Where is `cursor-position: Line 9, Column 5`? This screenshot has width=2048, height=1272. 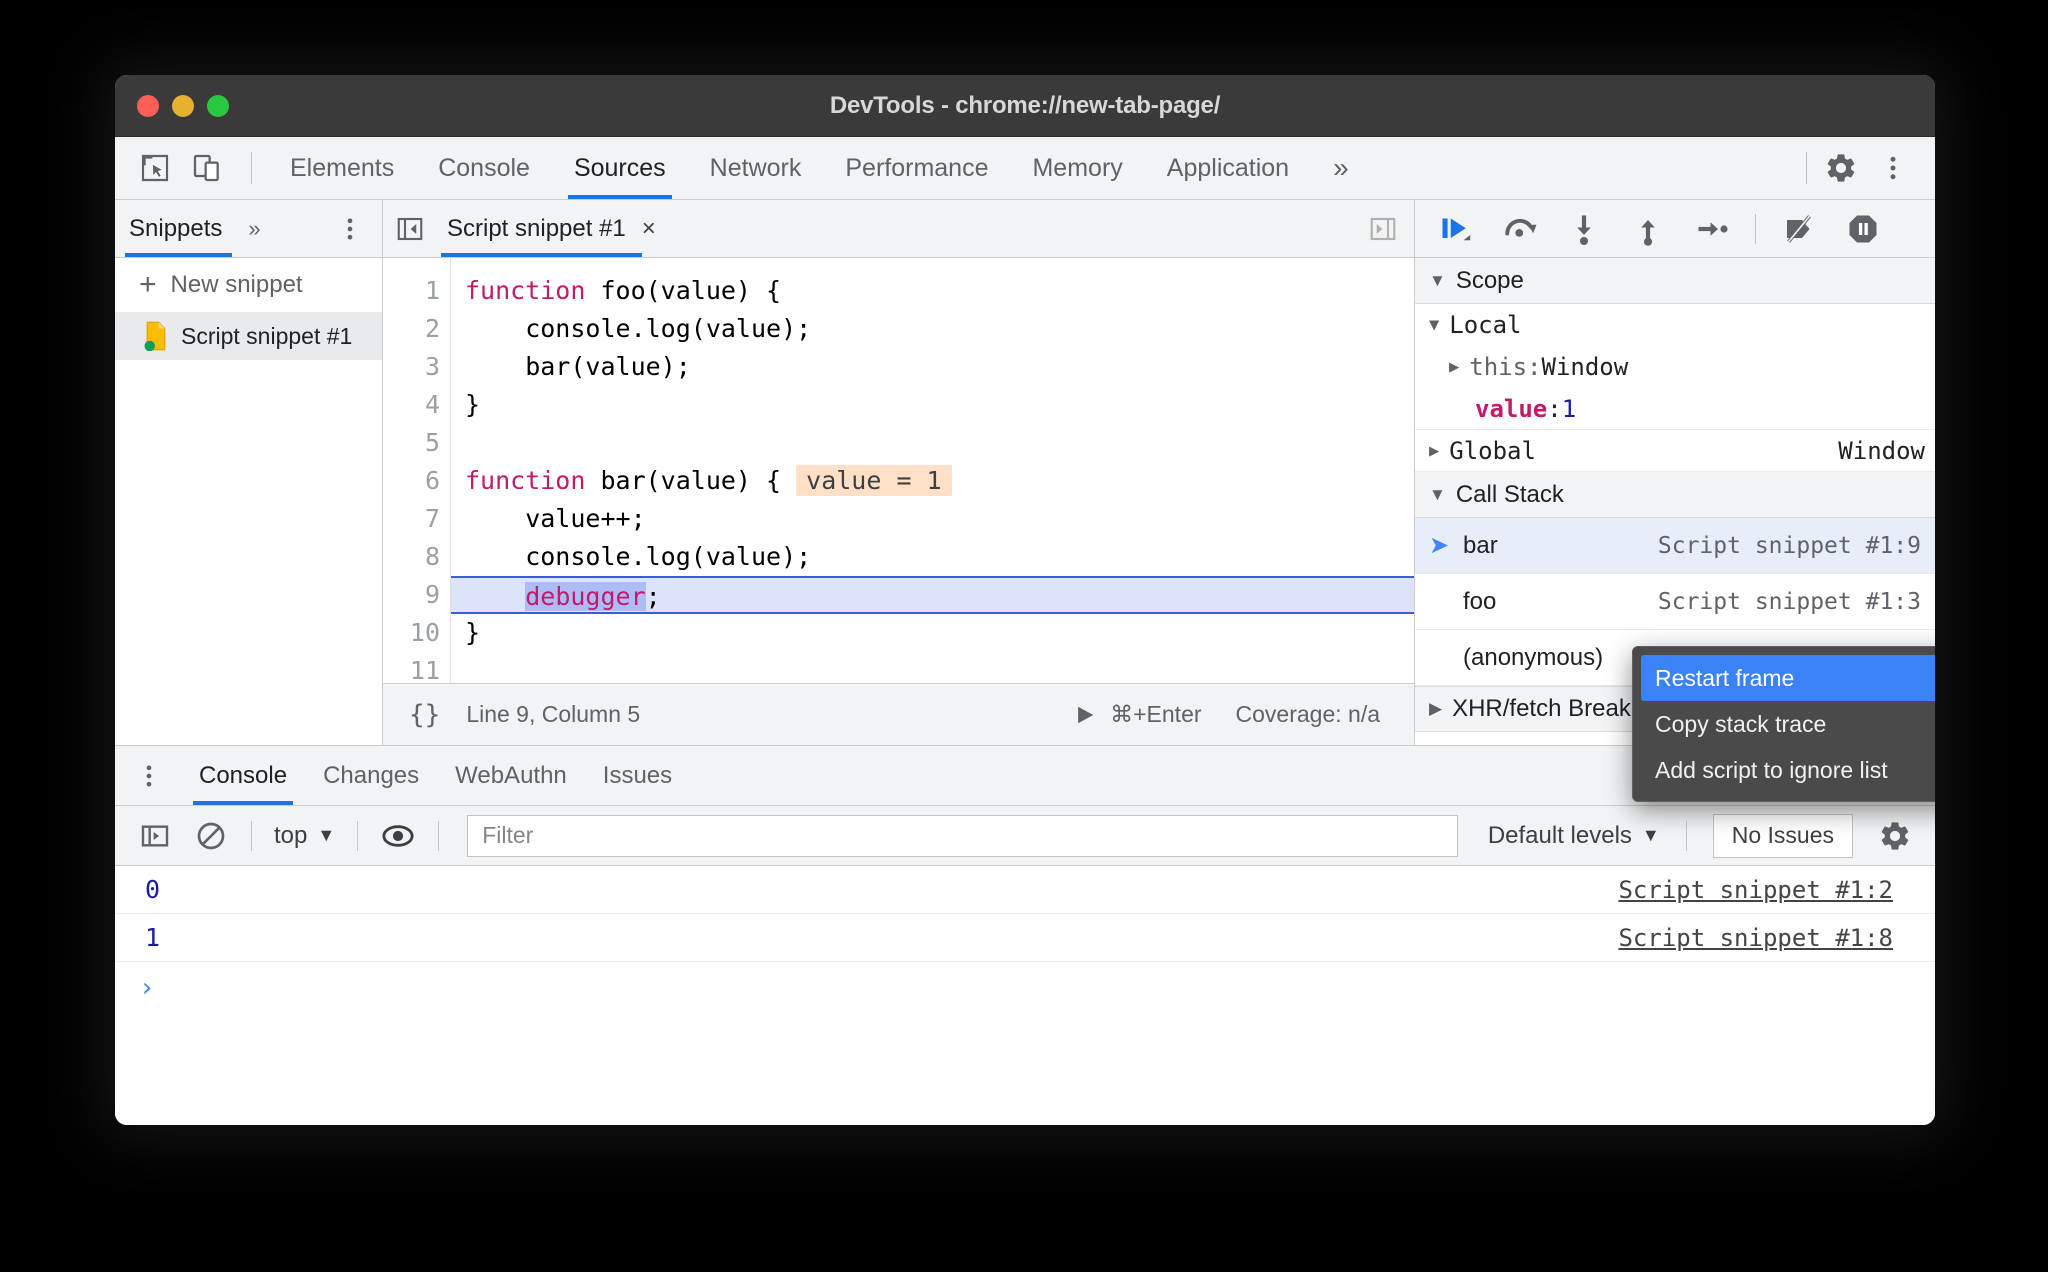
cursor-position: Line 9, Column 5 is located at coordinates (553, 714).